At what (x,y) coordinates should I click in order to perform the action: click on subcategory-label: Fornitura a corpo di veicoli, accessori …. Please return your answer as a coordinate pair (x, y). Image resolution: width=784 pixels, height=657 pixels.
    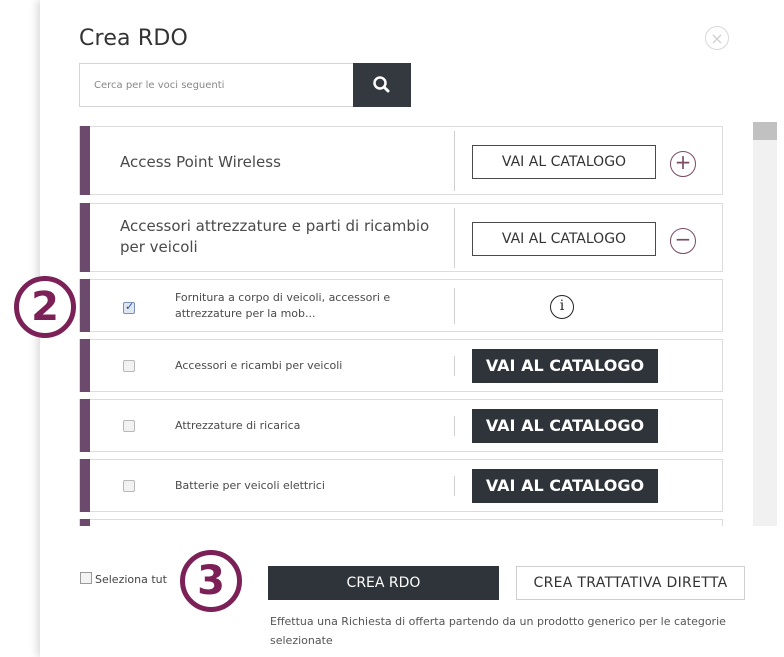
    Looking at the image, I should click on (283, 305).